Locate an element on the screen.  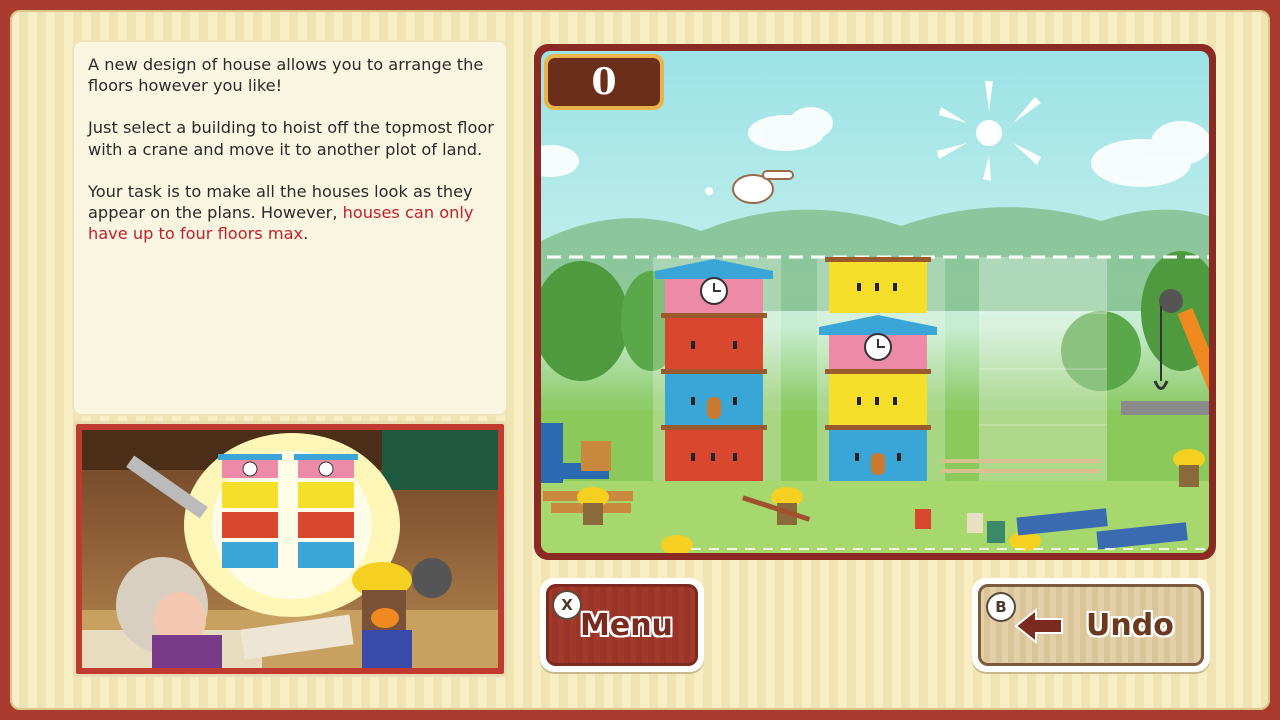
move-counter: 0 is located at coordinates (604, 82).